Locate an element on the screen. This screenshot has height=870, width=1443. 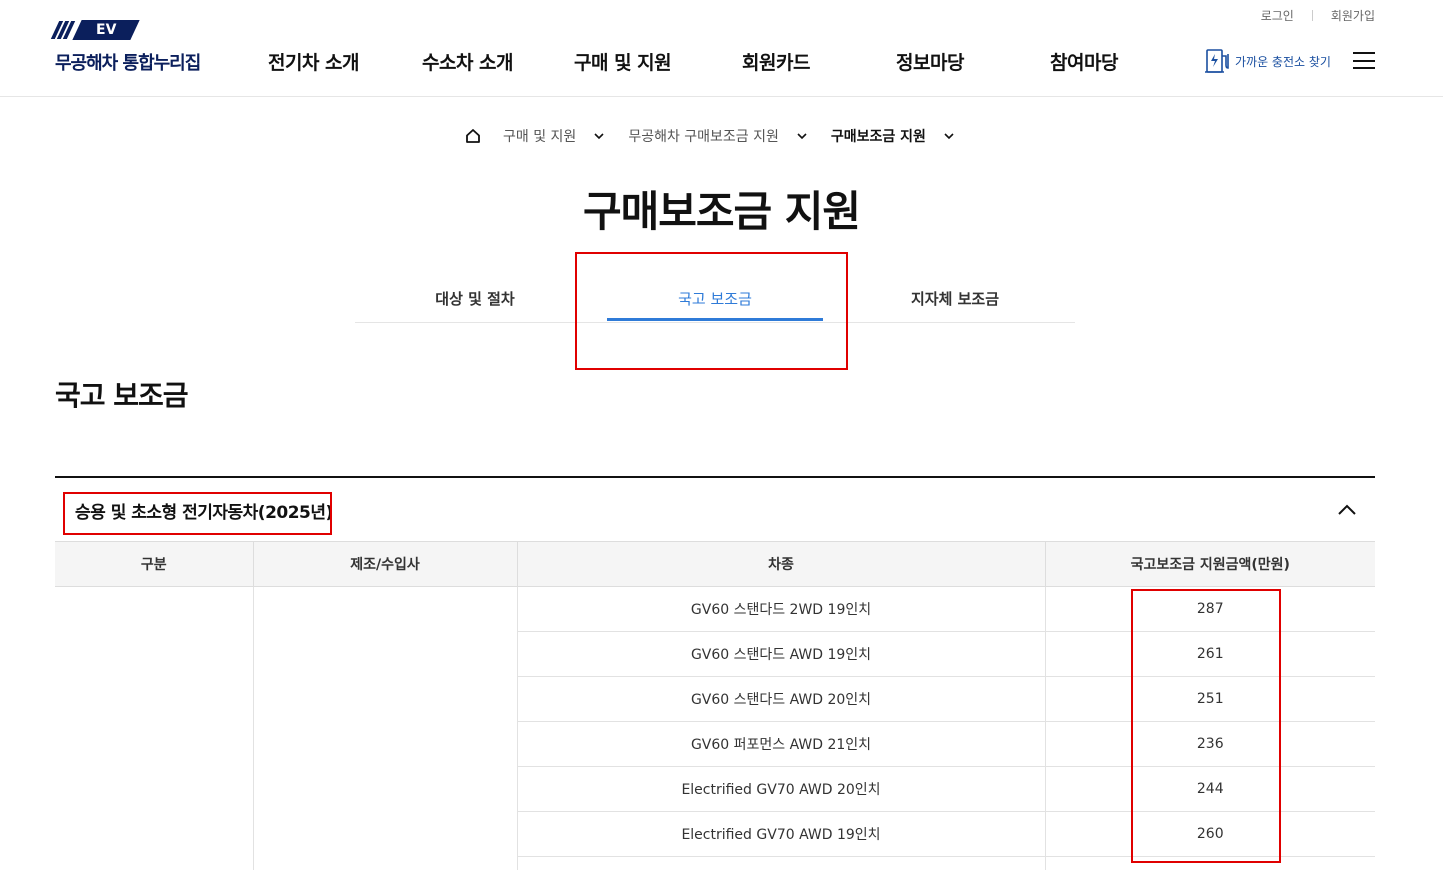
breadcrumb-label: 구매보조금 지원 is located at coordinates (878, 137).